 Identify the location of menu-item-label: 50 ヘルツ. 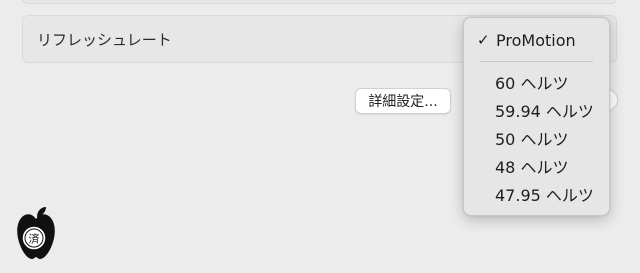
(532, 139).